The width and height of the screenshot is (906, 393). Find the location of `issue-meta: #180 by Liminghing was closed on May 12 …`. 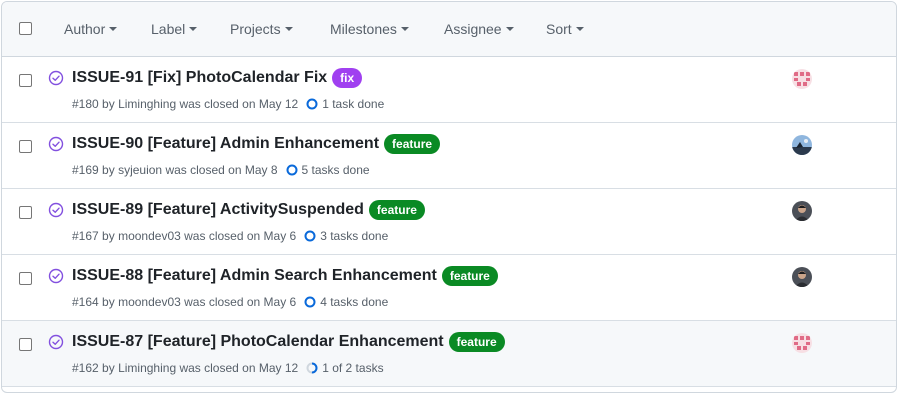

issue-meta: #180 by Liminghing was closed on May 12 … is located at coordinates (228, 104).